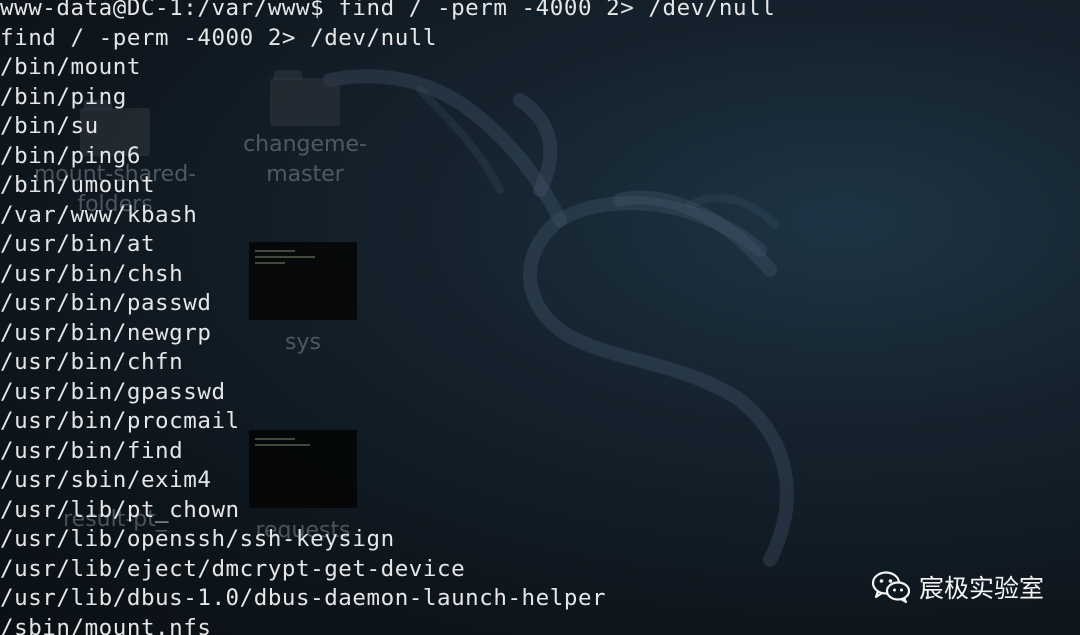 The height and width of the screenshot is (635, 1080). Describe the element at coordinates (63, 96) in the screenshot. I see `terminal-line: /bin/ping` at that location.